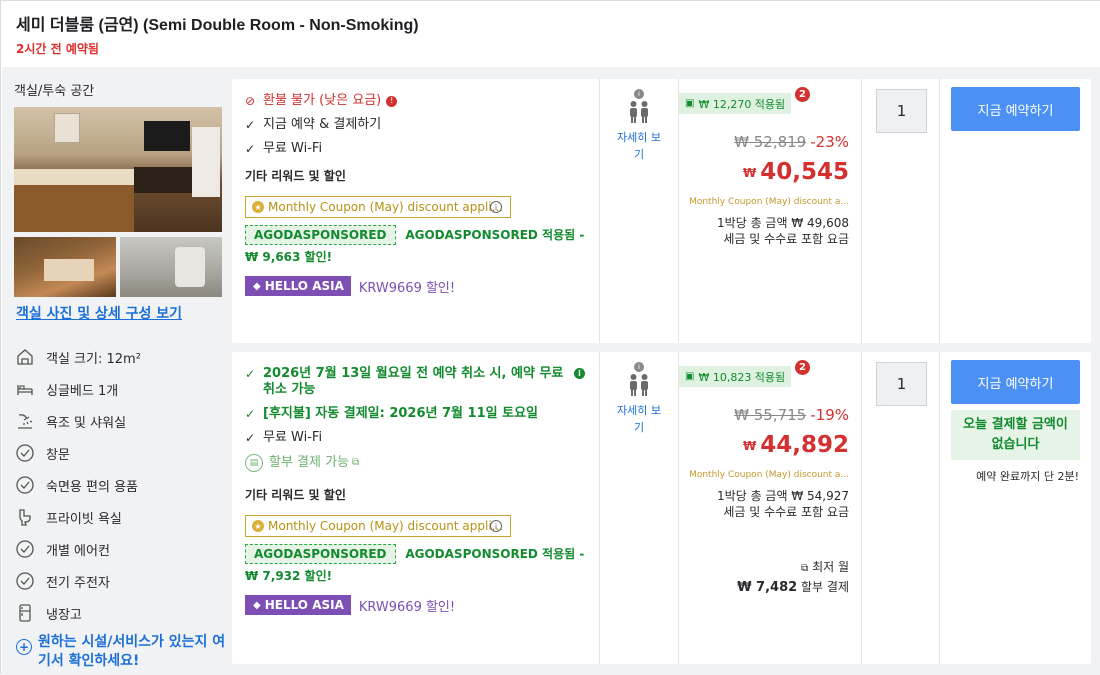  Describe the element at coordinates (783, 231) in the screenshot. I see `total-price: 1박당 총 금액 ₩ 49,608 세금 및 수수료 포함 요금` at that location.